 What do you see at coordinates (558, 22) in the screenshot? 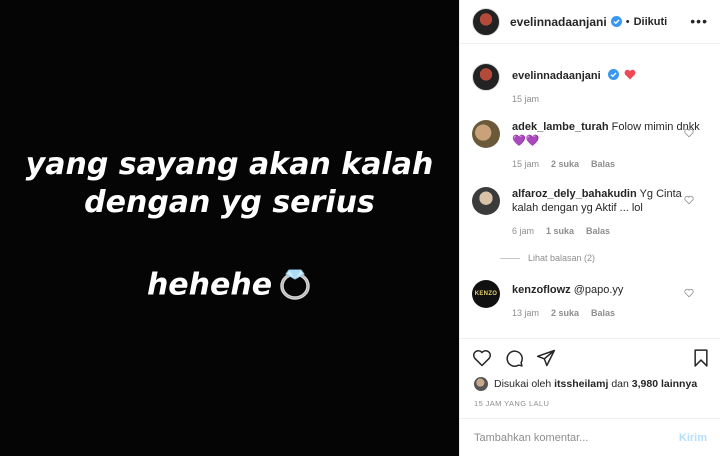
I see `header-username: evelinnadaanjani` at bounding box center [558, 22].